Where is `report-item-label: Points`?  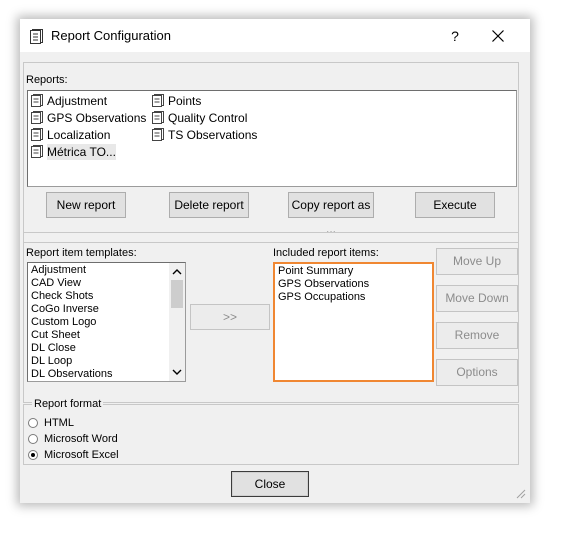
report-item-label: Points is located at coordinates (185, 101).